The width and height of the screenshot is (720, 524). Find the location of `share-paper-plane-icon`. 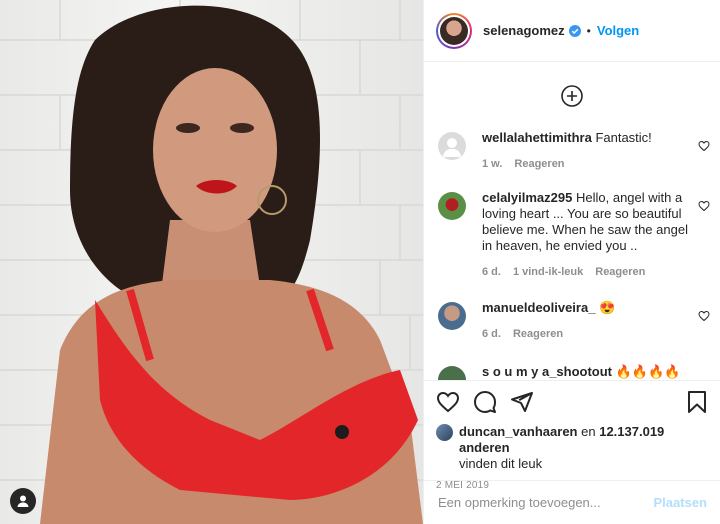

share-paper-plane-icon is located at coordinates (522, 402).